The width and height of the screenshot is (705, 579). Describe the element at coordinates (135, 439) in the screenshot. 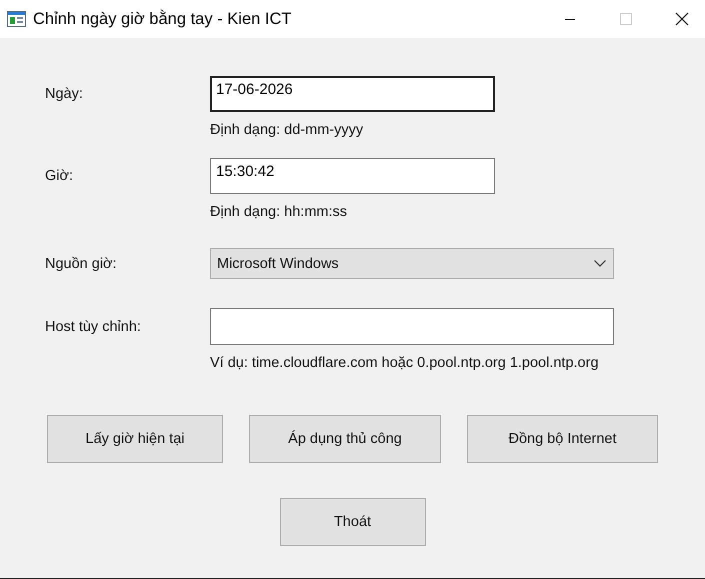

I see `action-button: Lấy giờ hiện tại` at that location.